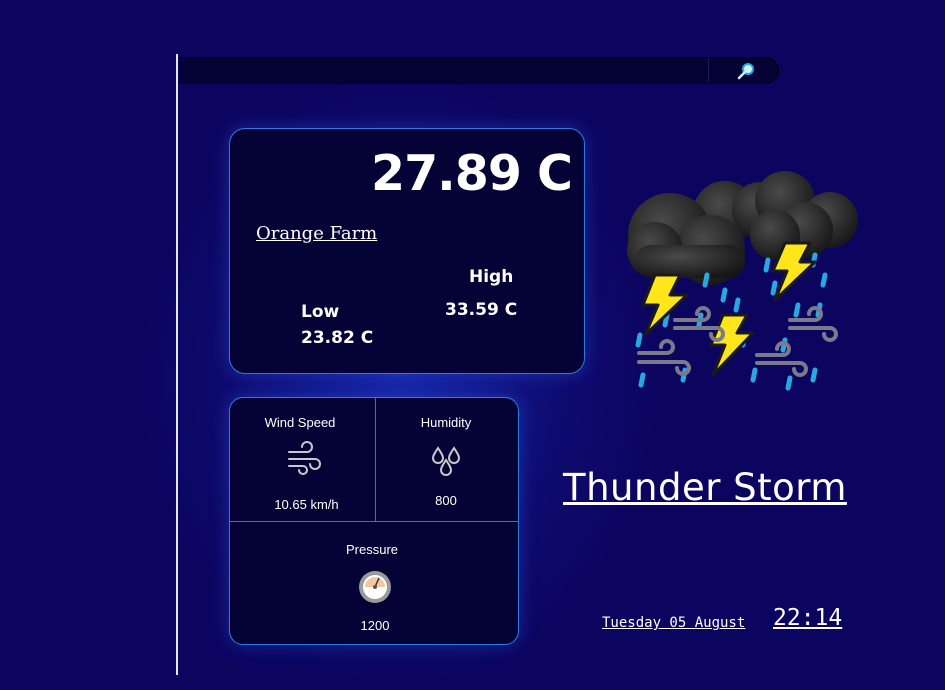 The height and width of the screenshot is (690, 945). What do you see at coordinates (375, 625) in the screenshot?
I see `pressure-value: 1200` at bounding box center [375, 625].